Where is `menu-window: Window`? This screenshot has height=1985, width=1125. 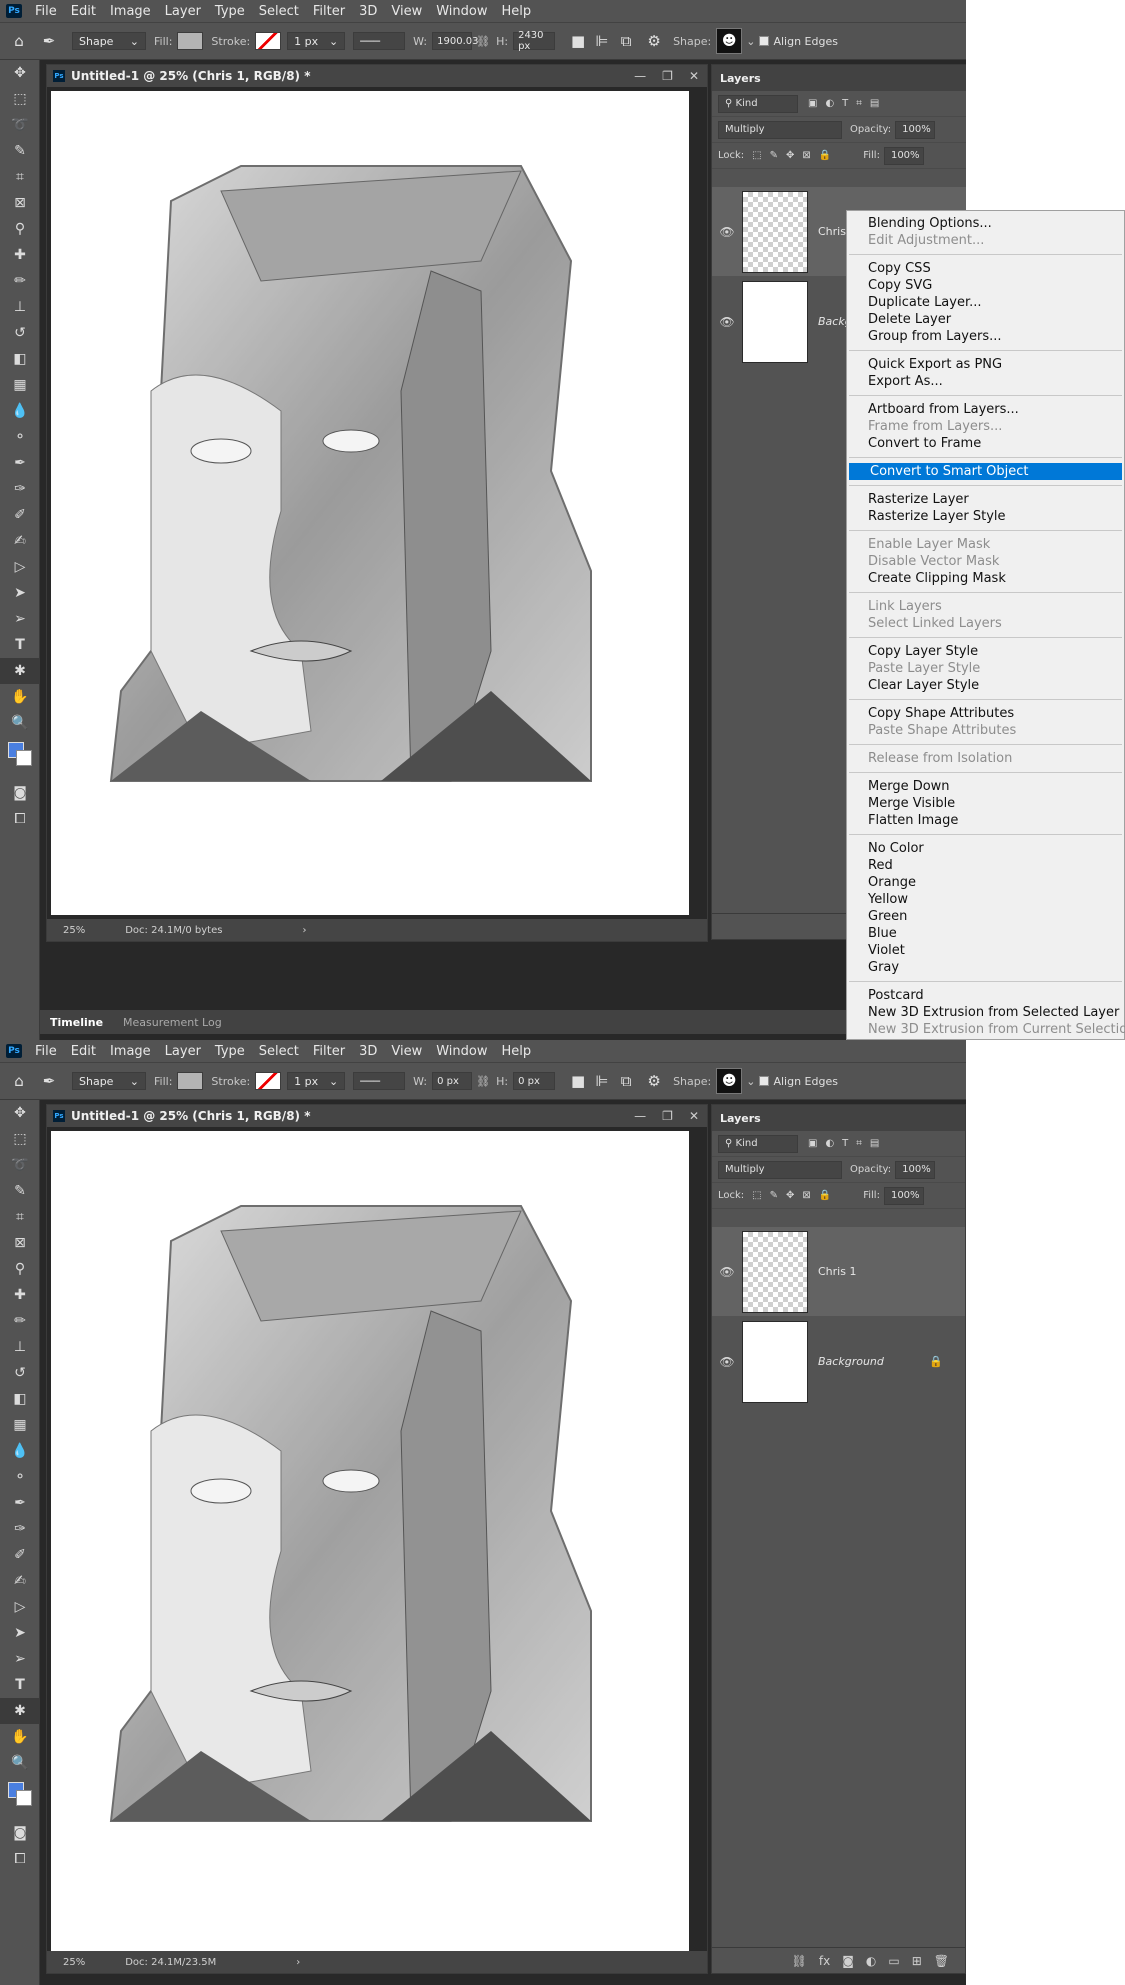
menu-window: Window is located at coordinates (461, 1051).